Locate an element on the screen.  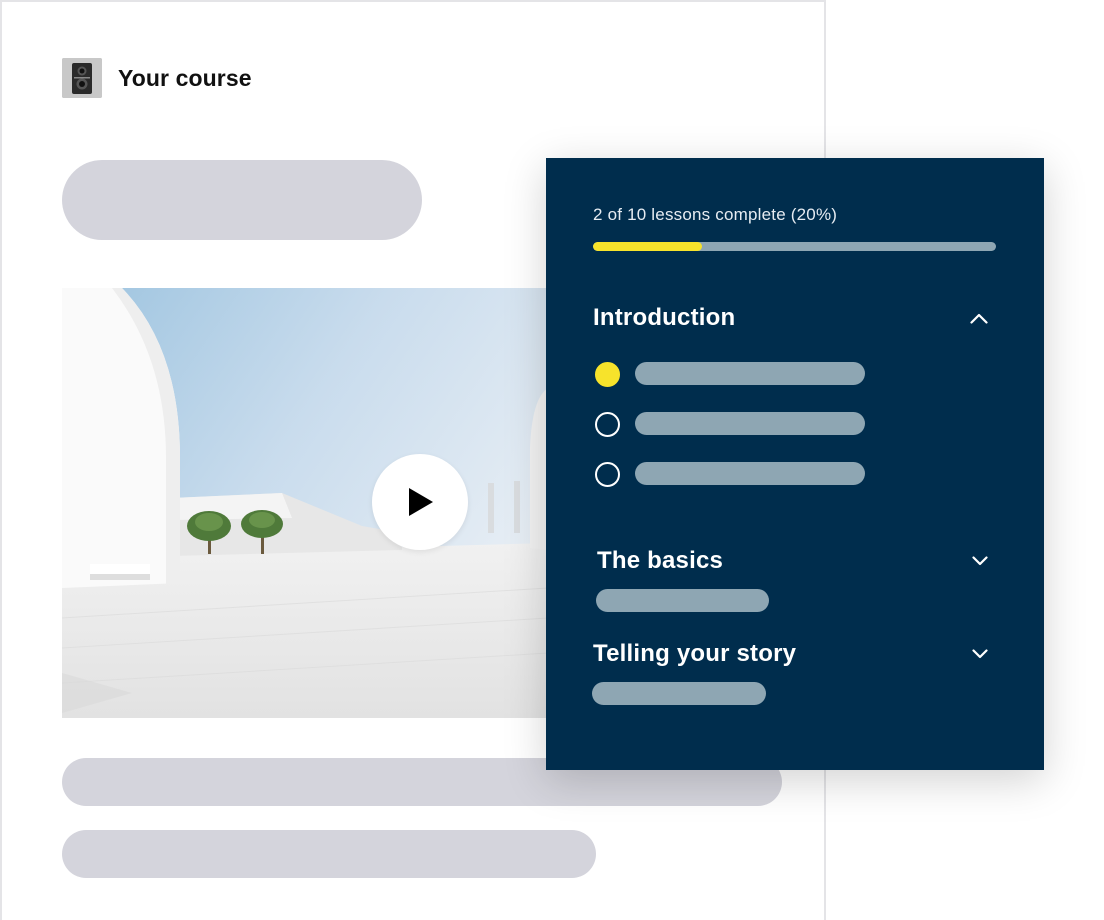
lesson-complete-icon is located at coordinates (607, 374).